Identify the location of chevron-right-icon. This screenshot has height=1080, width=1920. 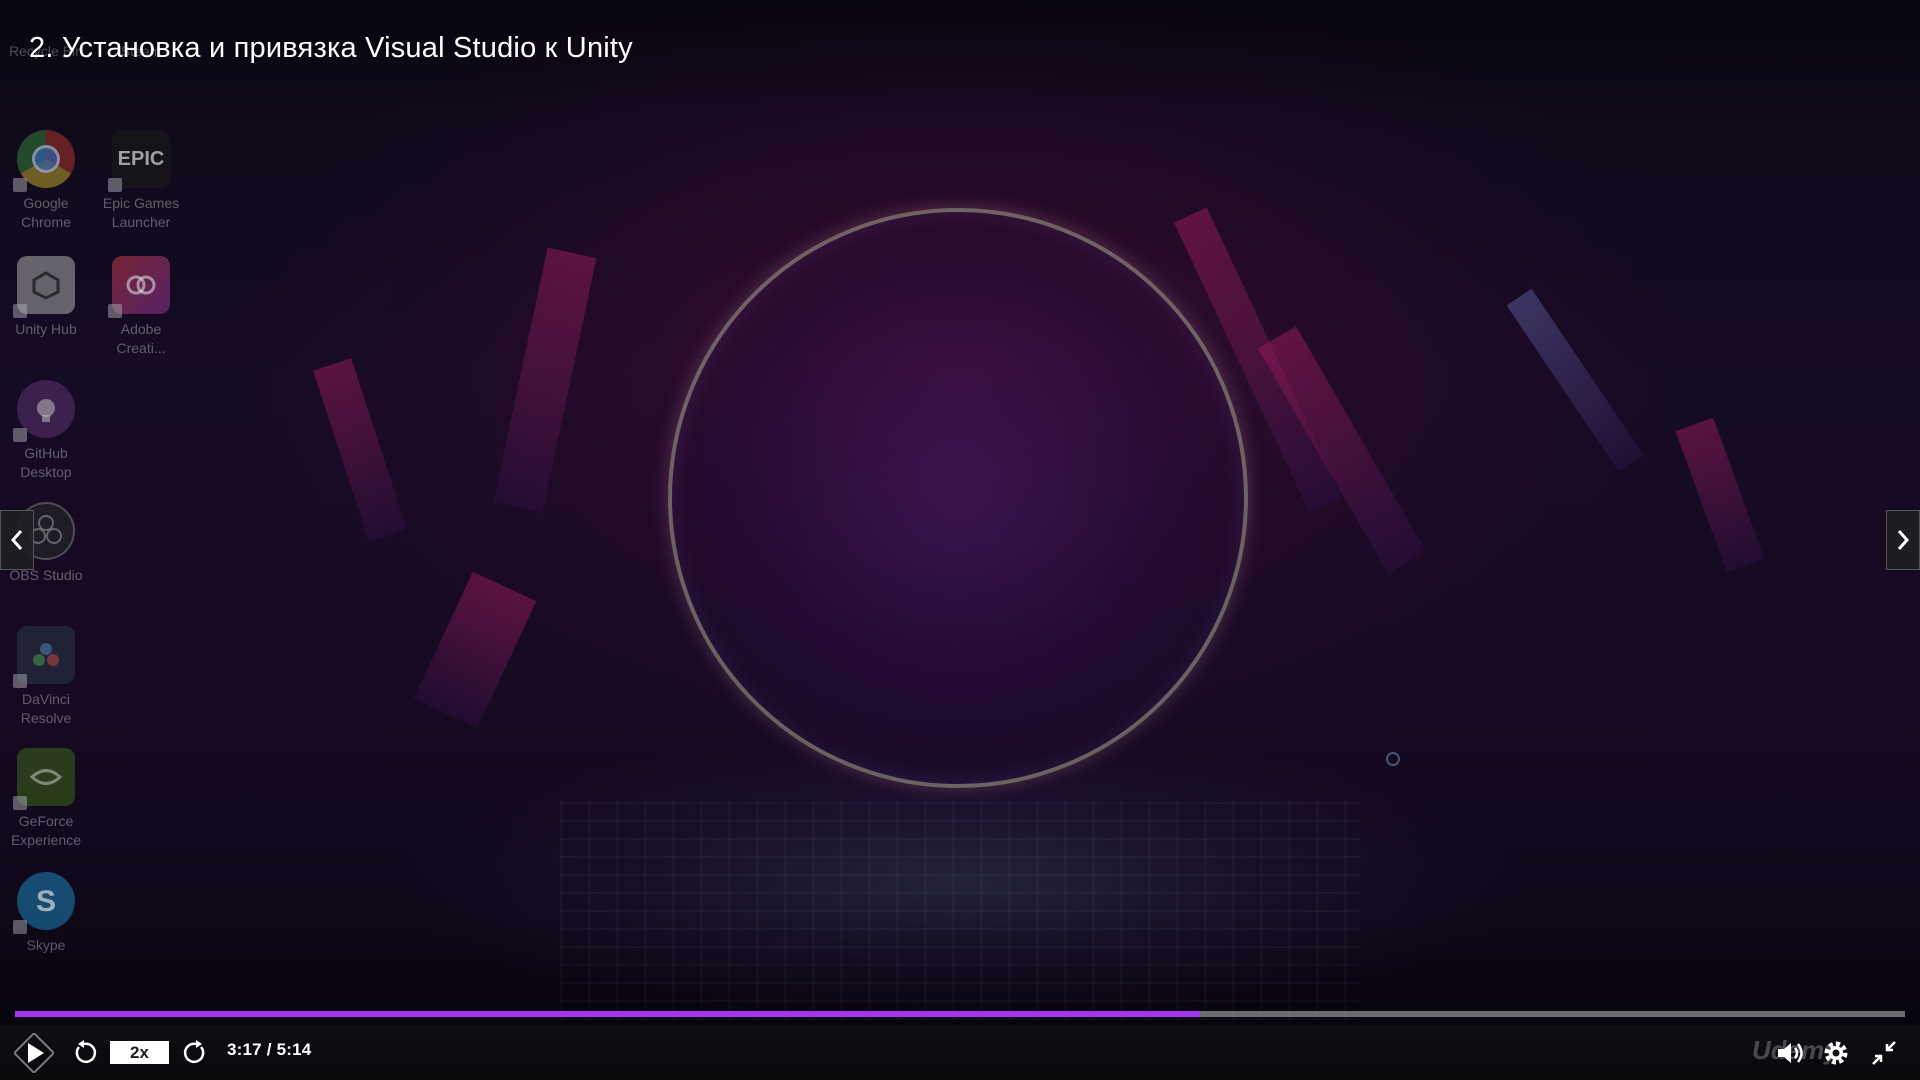
(1903, 540).